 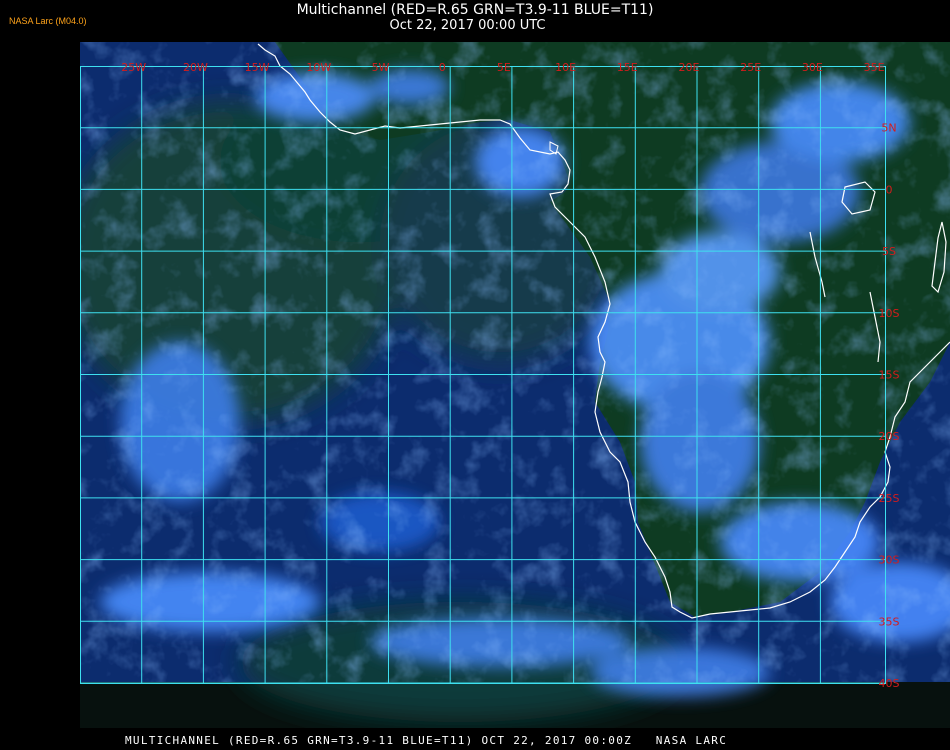 What do you see at coordinates (689, 67) in the screenshot?
I see `longitude-label: 20E` at bounding box center [689, 67].